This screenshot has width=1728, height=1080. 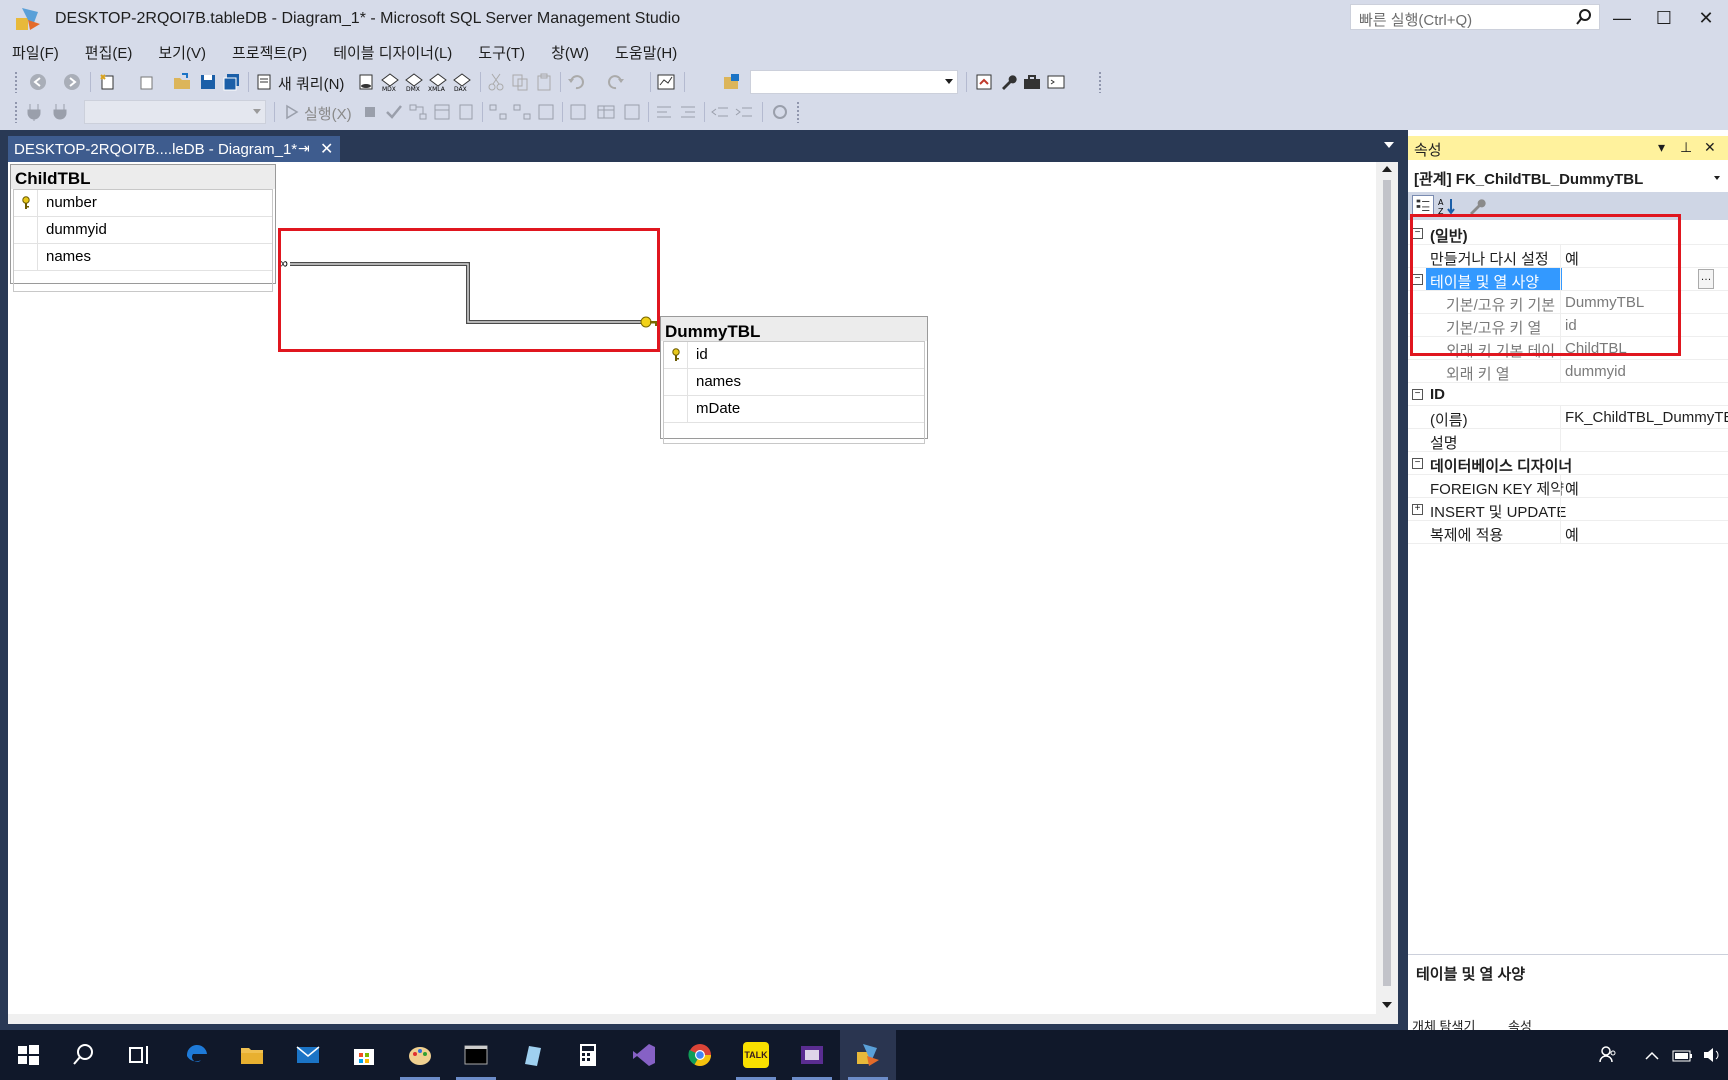 I want to click on menu-tools: 도구(T), so click(x=501, y=51).